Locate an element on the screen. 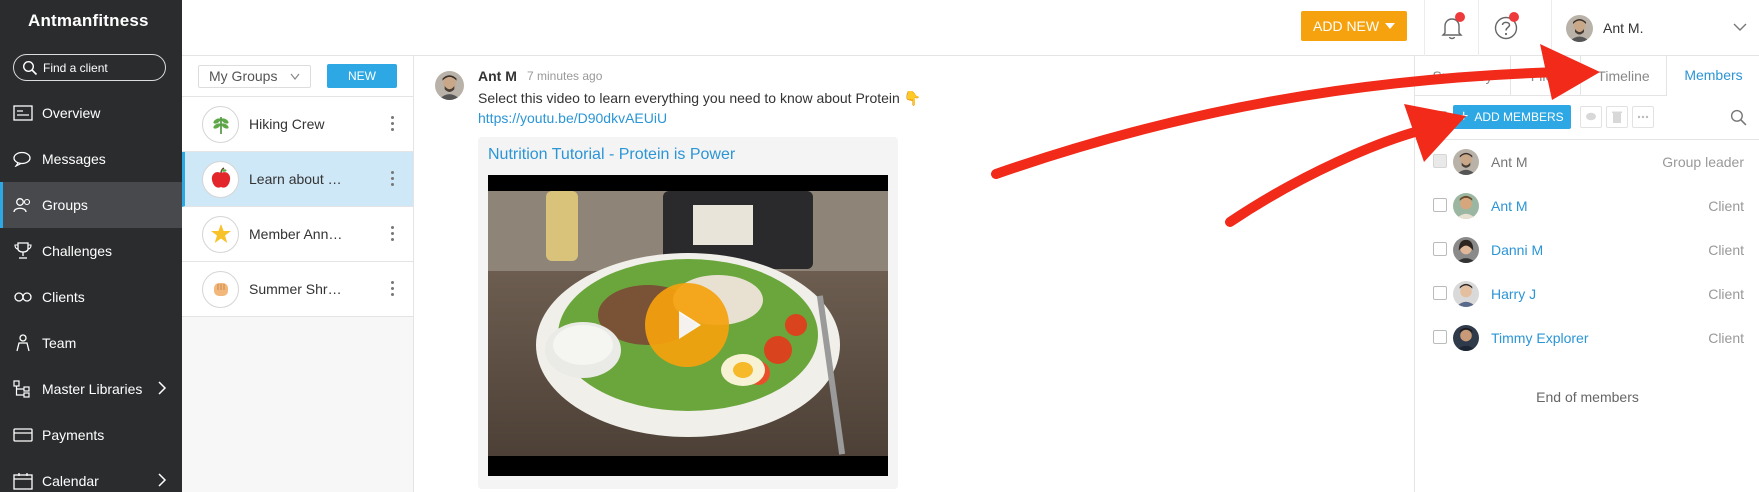 The height and width of the screenshot is (492, 1759). payments-icon is located at coordinates (23, 435).